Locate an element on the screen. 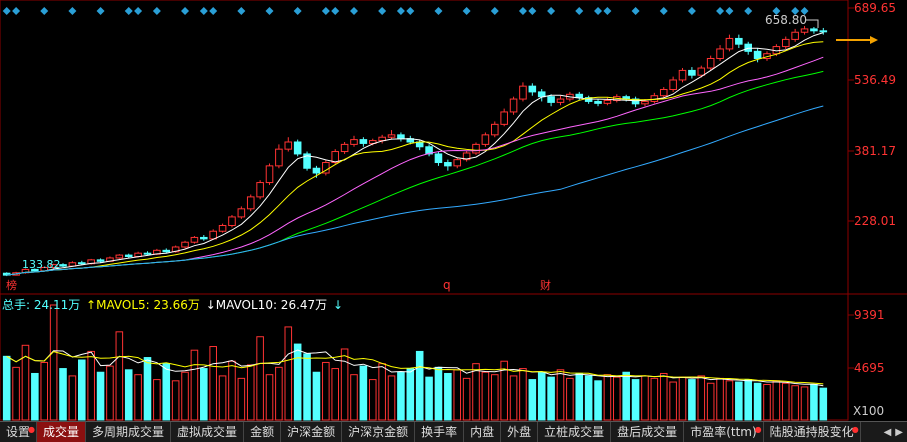  tab-5: 沪深金额 is located at coordinates (312, 432).